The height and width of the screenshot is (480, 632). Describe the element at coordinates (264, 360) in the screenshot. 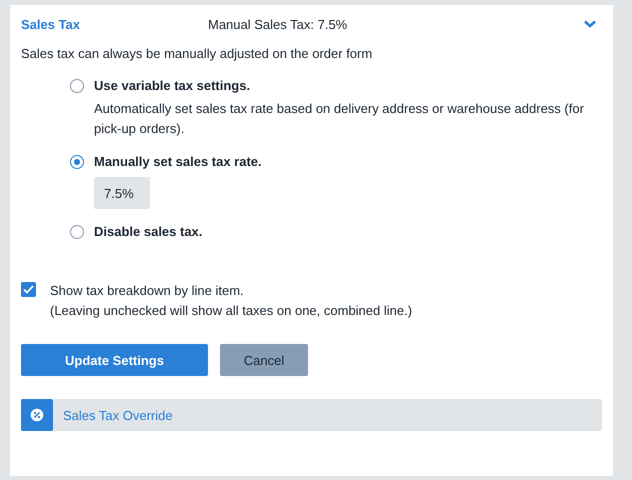

I see `cancel-button: Cancel` at that location.